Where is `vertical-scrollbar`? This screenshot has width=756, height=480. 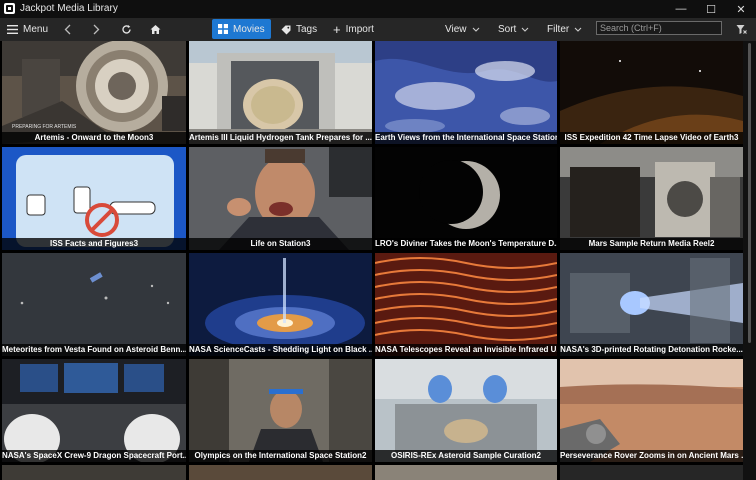 vertical-scrollbar is located at coordinates (749, 260).